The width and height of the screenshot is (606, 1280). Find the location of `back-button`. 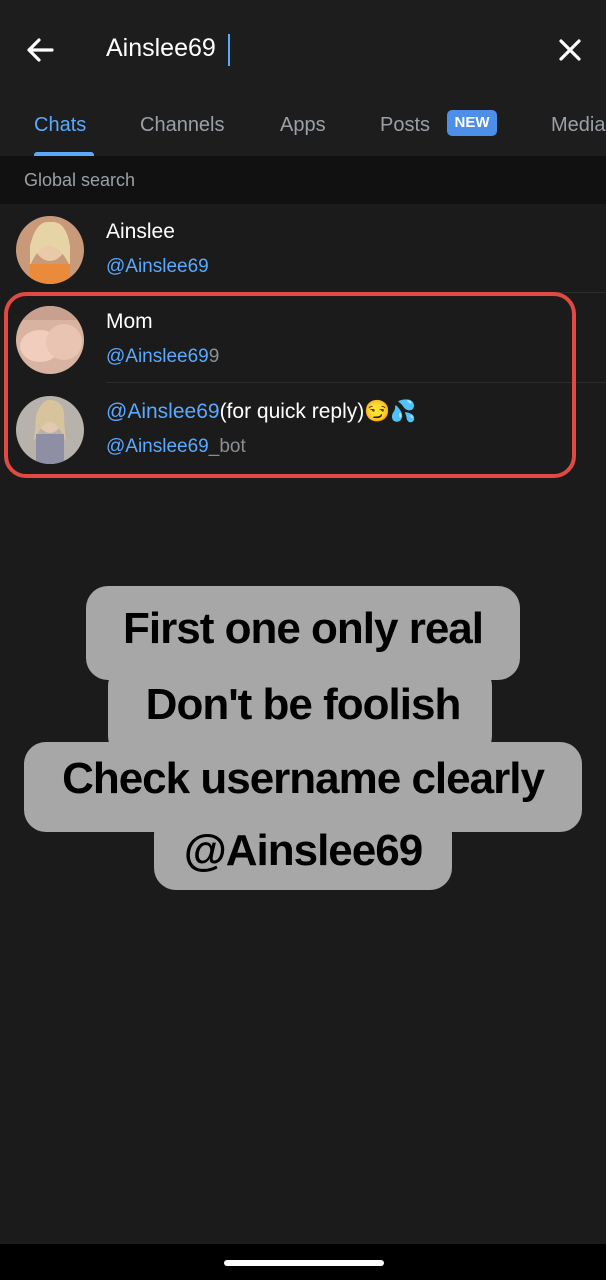

back-button is located at coordinates (40, 50).